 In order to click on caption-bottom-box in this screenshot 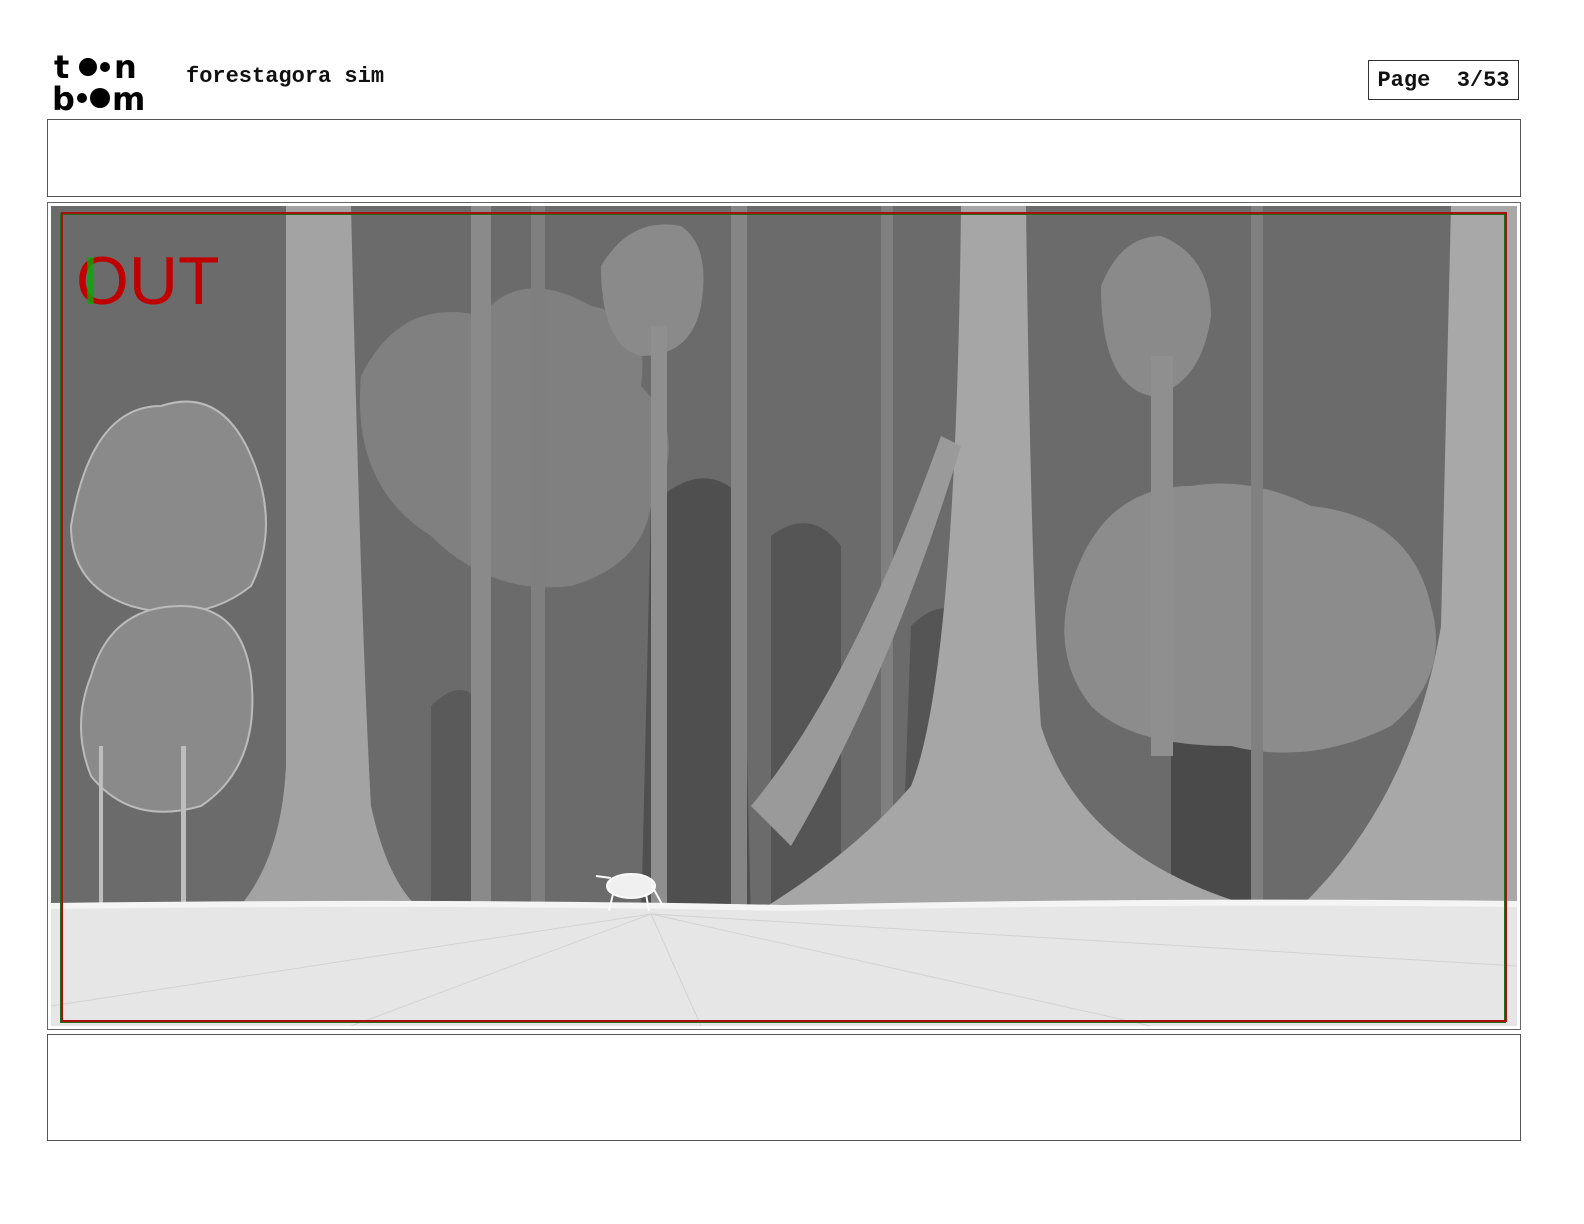, I will do `click(784, 1087)`.